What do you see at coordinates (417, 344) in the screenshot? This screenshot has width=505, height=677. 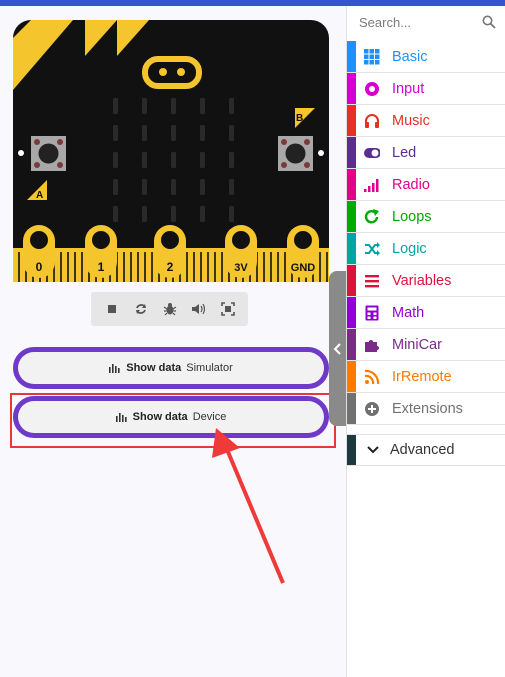 I see `category-label: MiniCar` at bounding box center [417, 344].